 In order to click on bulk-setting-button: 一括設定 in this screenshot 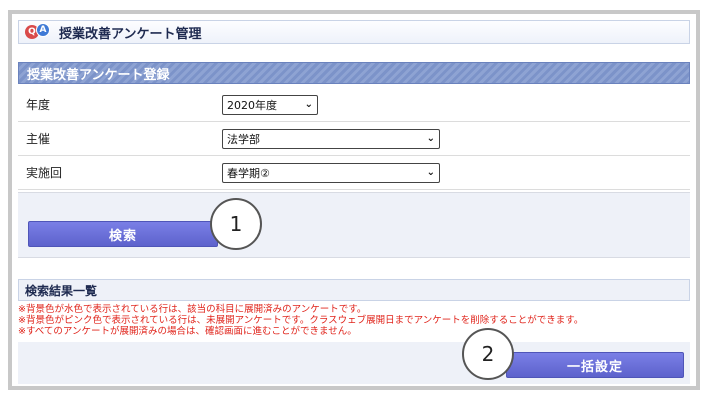, I will do `click(595, 365)`.